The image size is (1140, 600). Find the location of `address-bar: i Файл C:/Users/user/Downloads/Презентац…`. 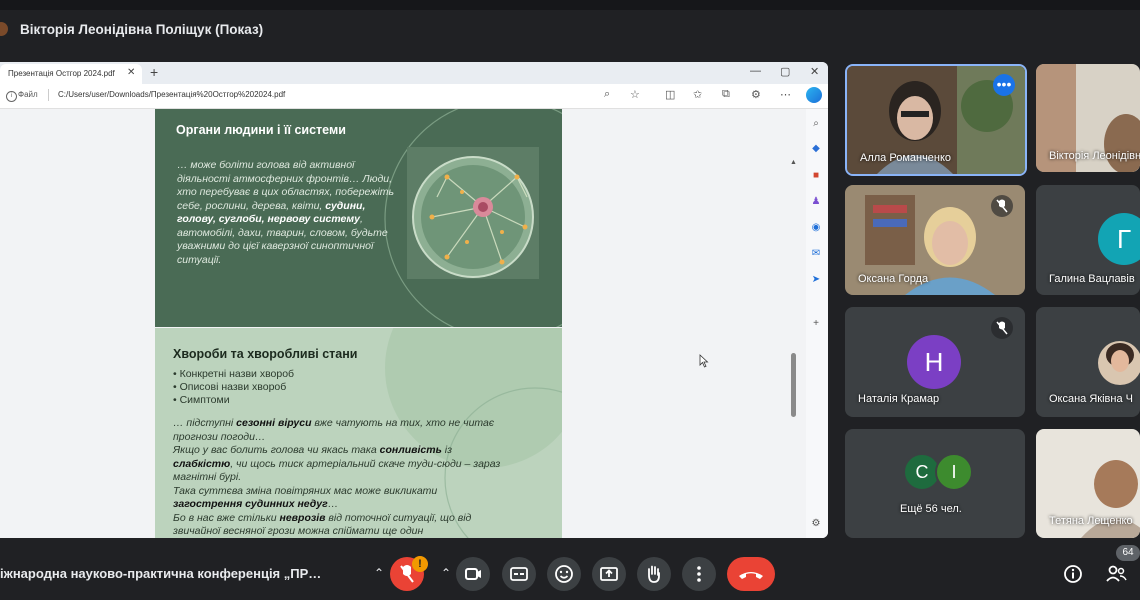

address-bar: i Файл C:/Users/user/Downloads/Презентац… is located at coordinates (414, 96).